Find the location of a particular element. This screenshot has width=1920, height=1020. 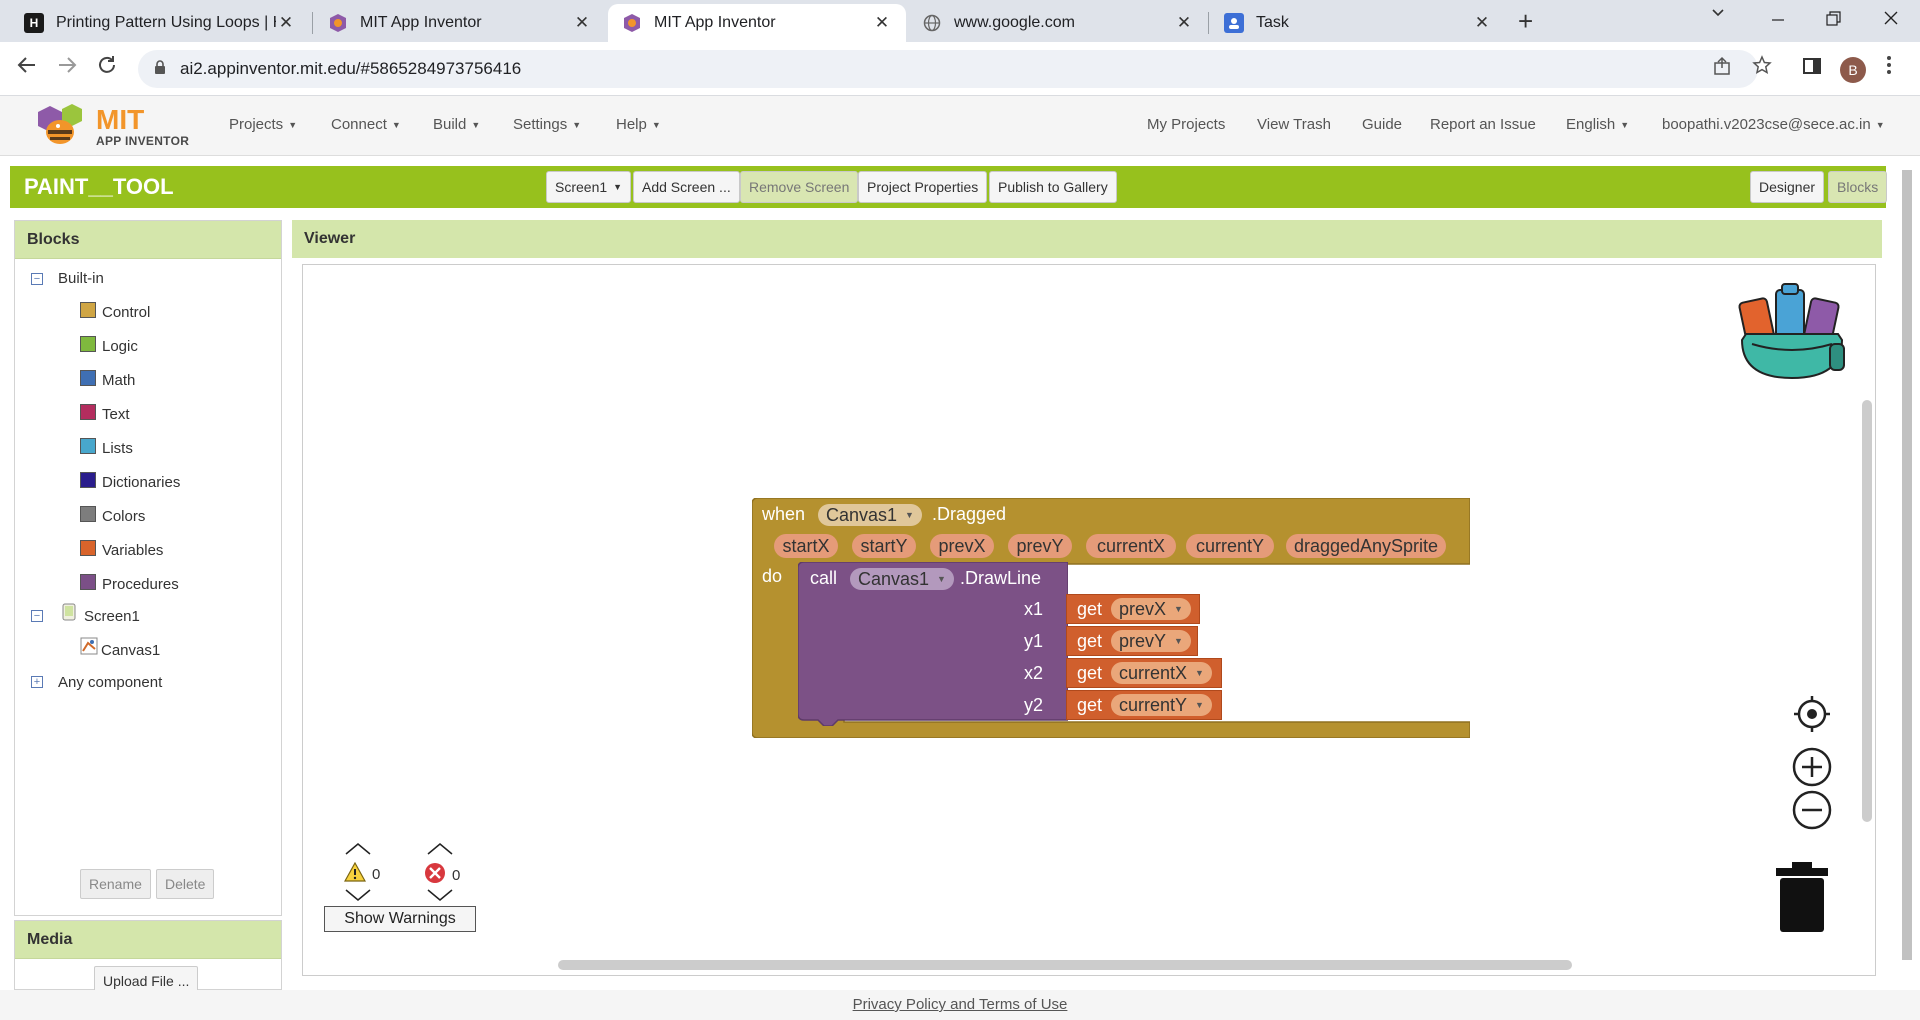

tree-builtin: Built-in is located at coordinates (81, 278).